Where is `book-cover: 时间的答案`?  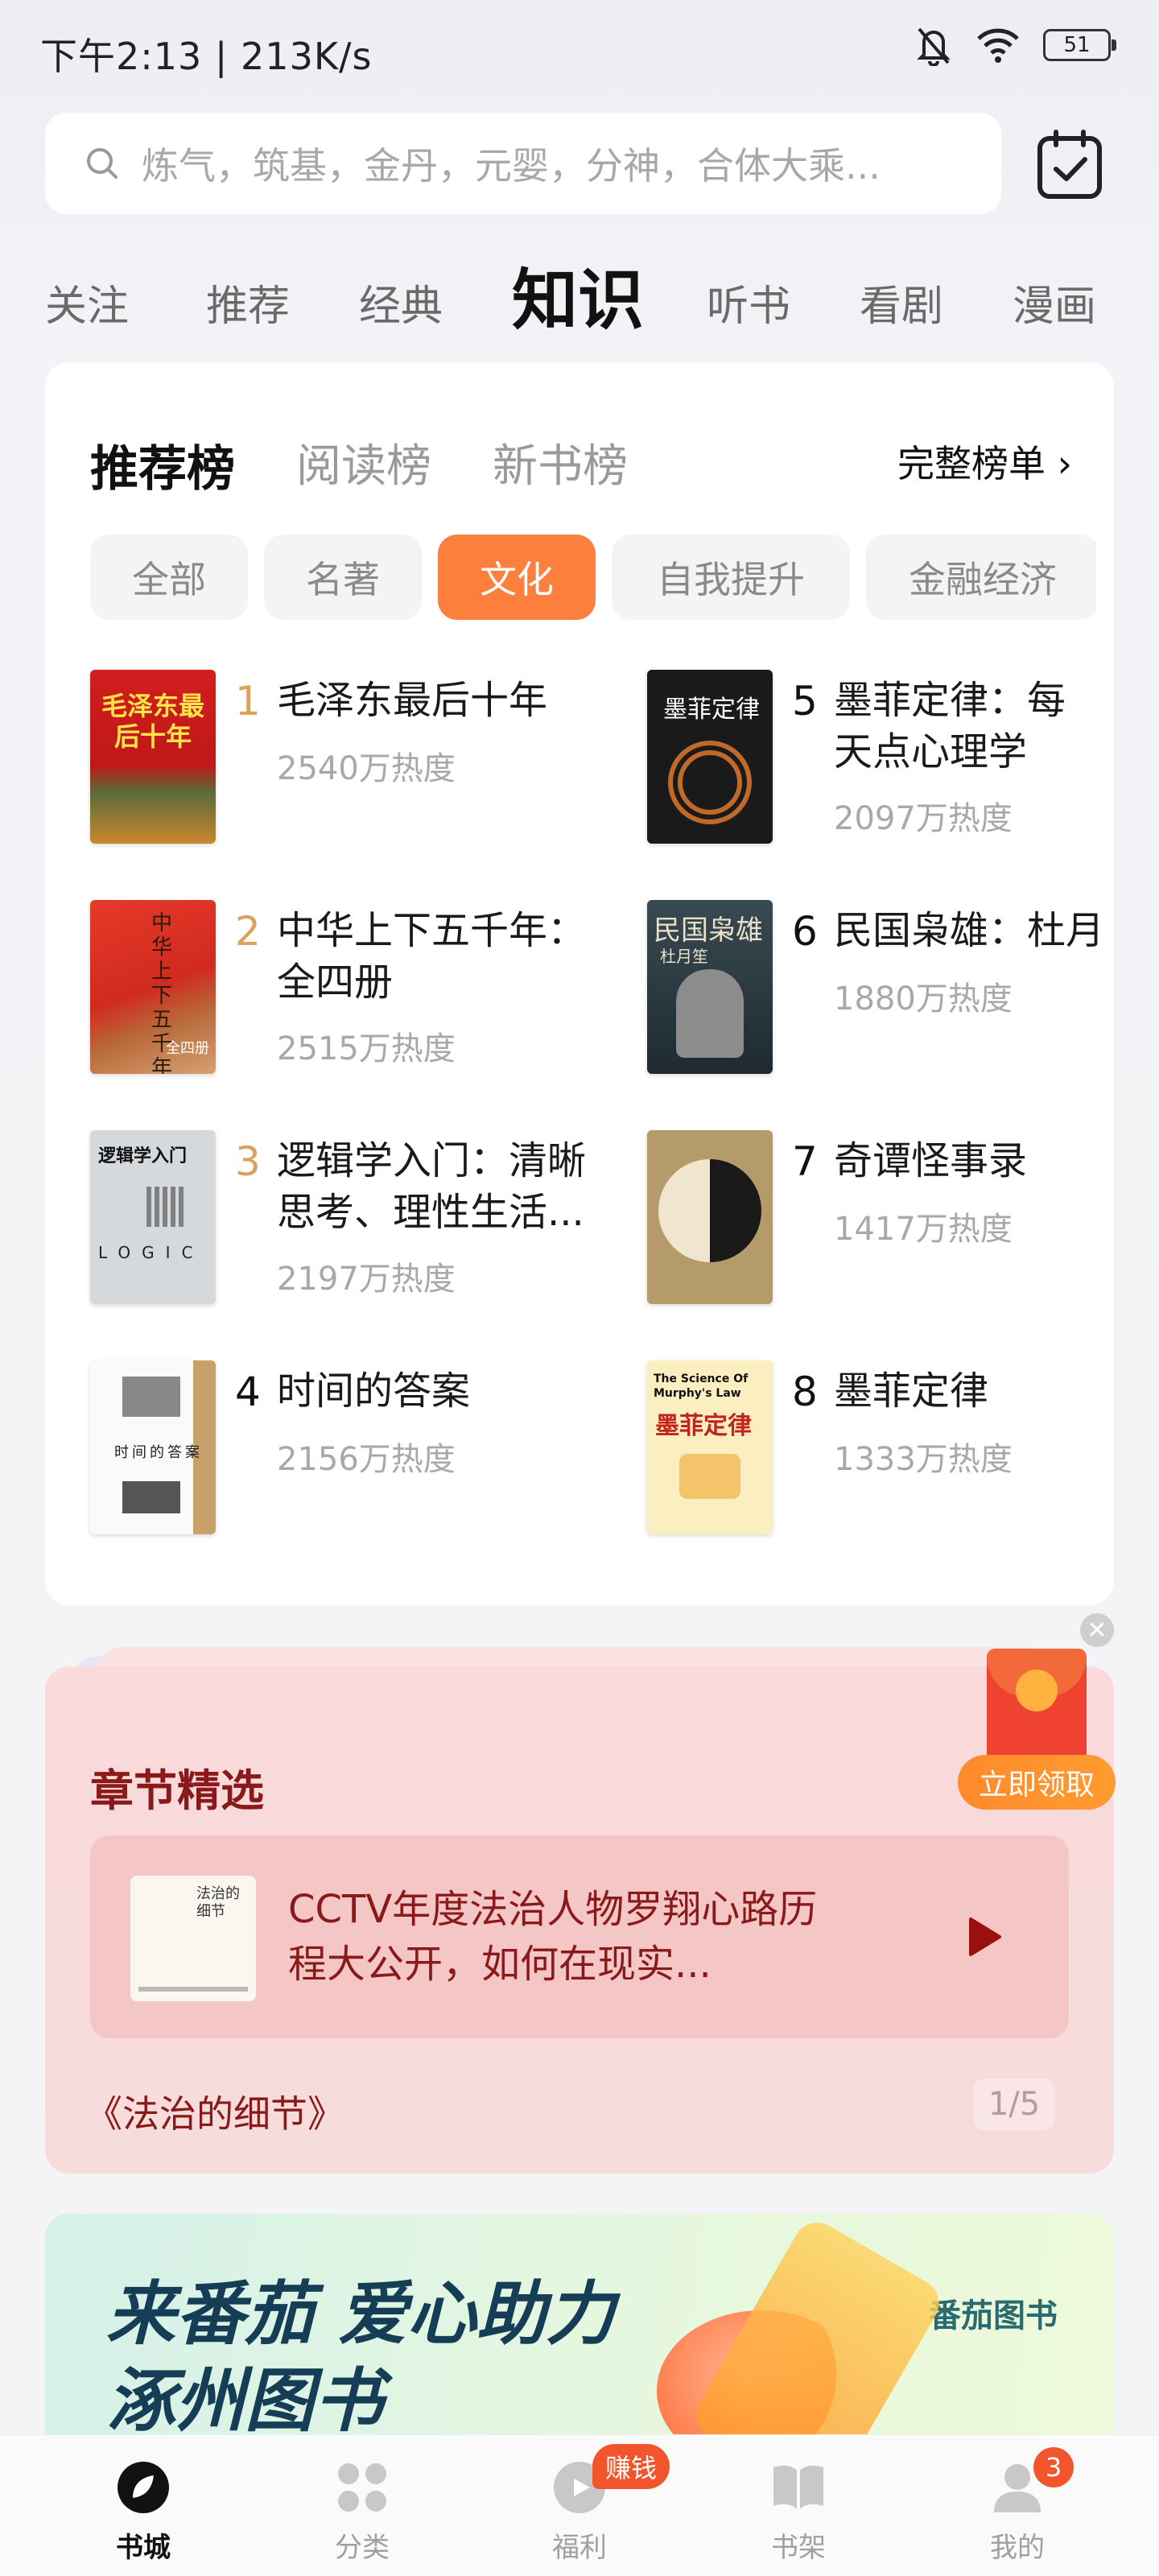 book-cover: 时间的答案 is located at coordinates (153, 1447).